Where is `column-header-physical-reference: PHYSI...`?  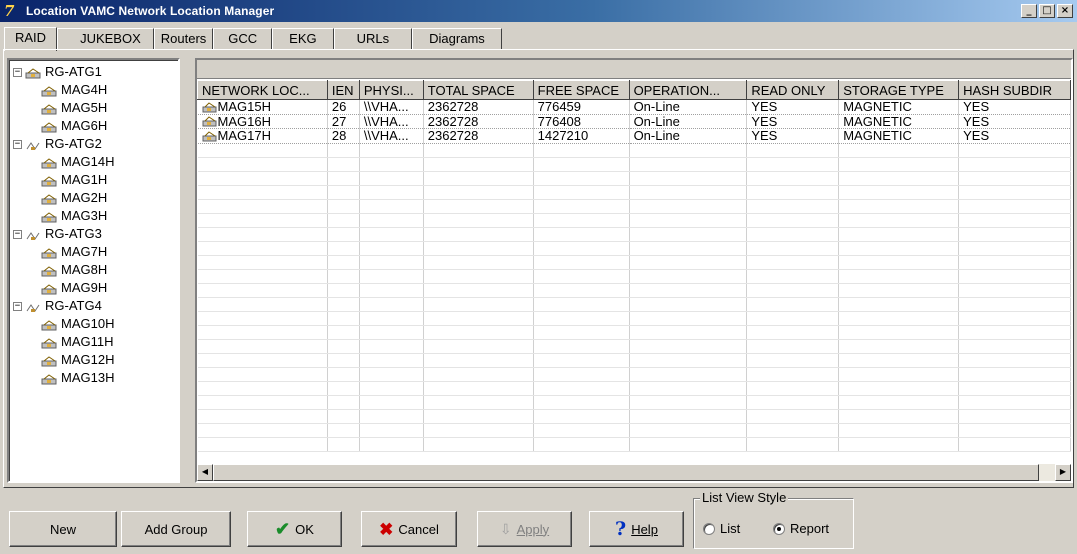 column-header-physical-reference: PHYSI... is located at coordinates (391, 90).